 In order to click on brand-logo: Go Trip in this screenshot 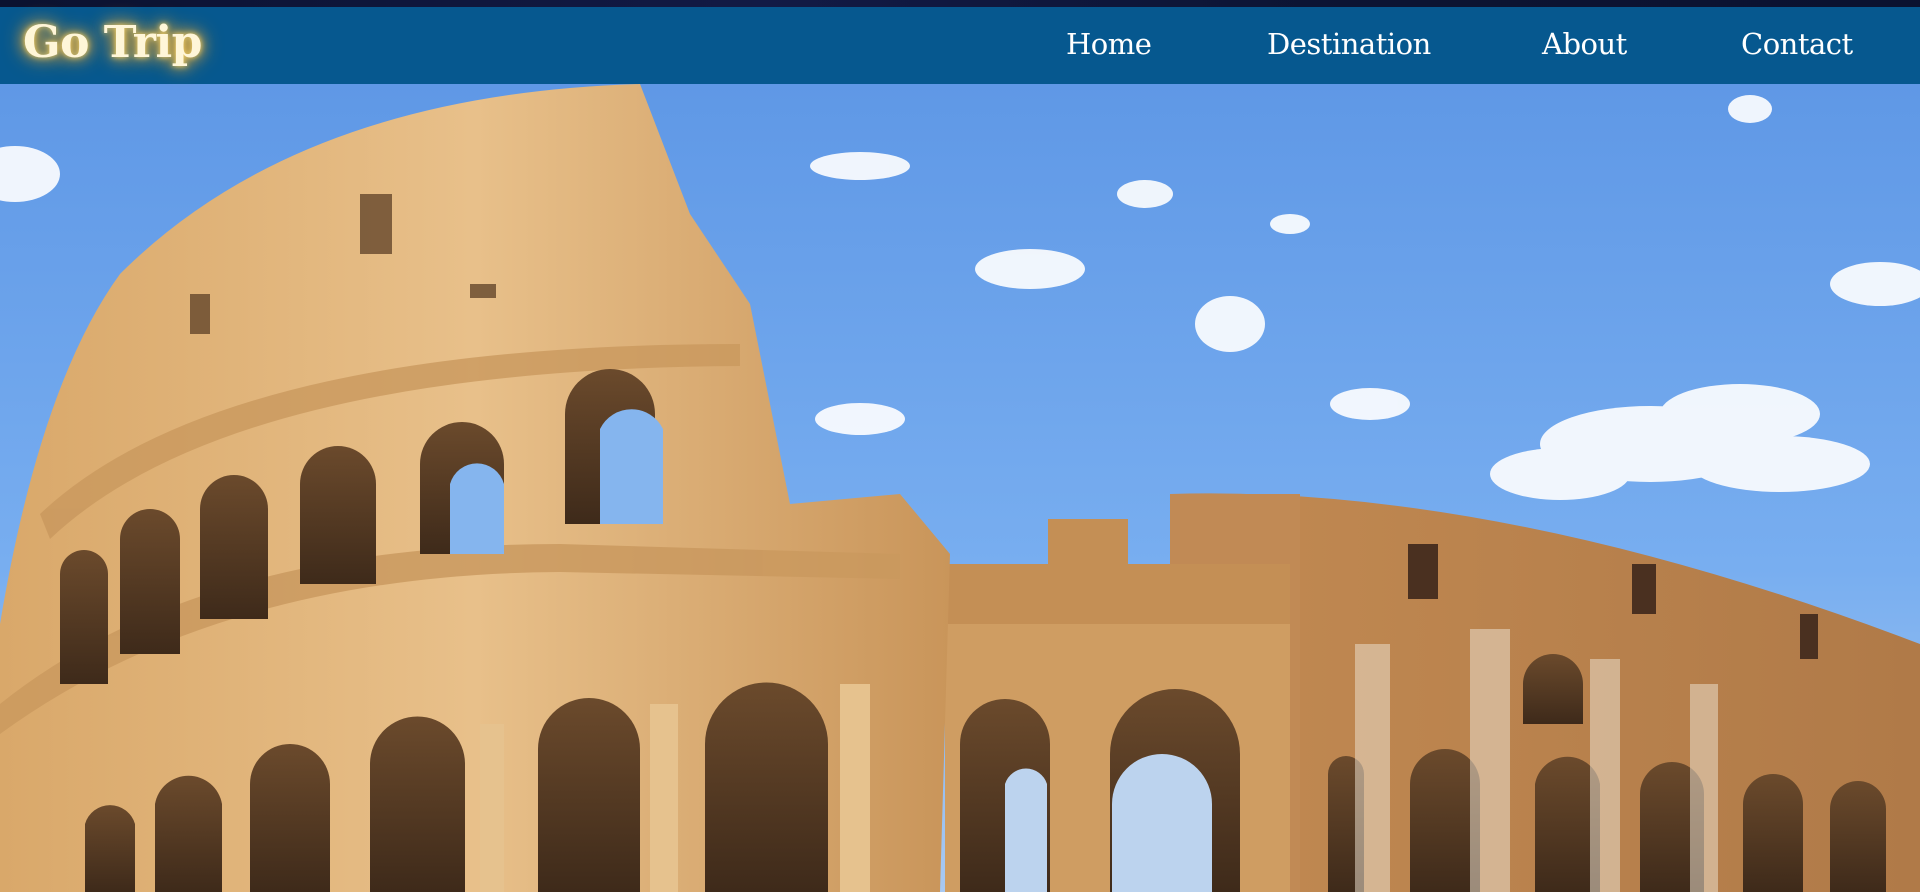, I will do `click(112, 42)`.